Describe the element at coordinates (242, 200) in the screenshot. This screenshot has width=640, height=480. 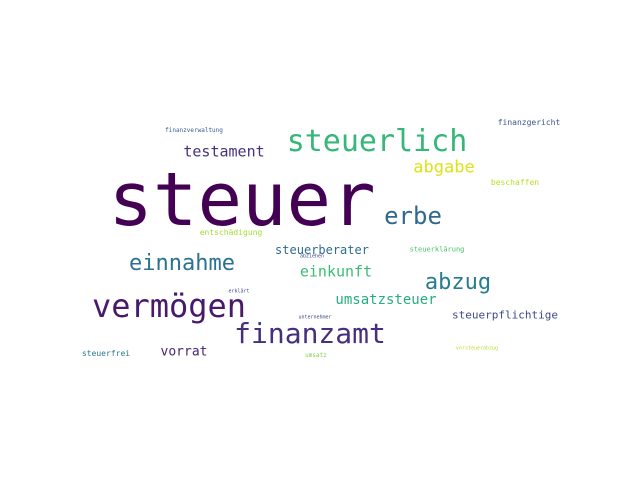
I see `word-steuer: steuer` at that location.